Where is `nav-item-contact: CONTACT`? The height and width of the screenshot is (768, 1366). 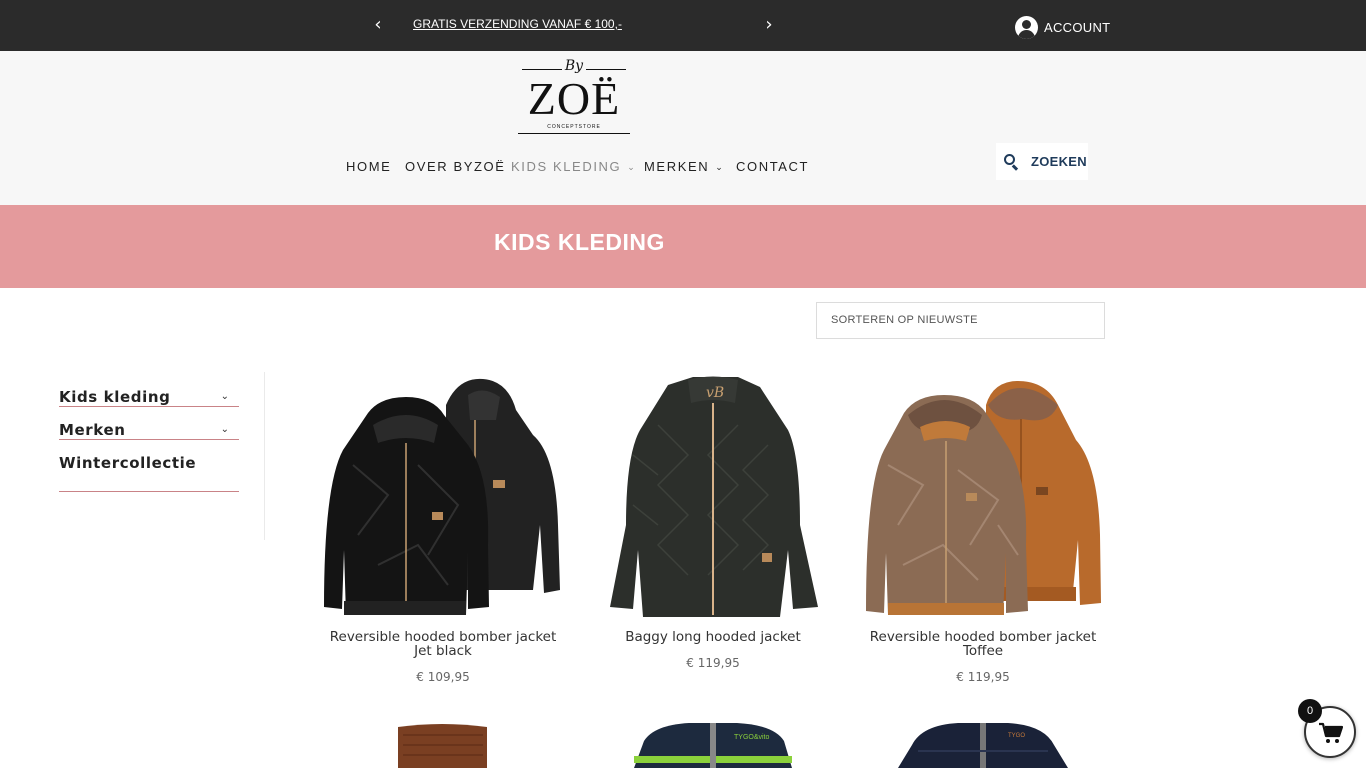
nav-item-contact: CONTACT is located at coordinates (772, 166).